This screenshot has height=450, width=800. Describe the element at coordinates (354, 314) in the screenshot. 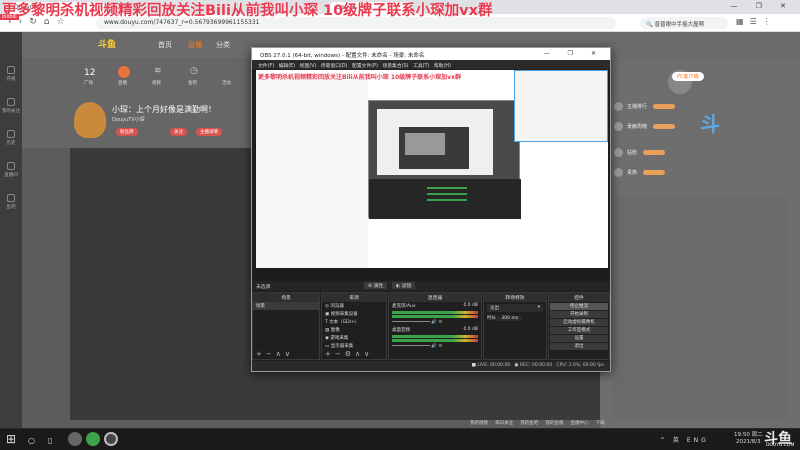

I see `source-item: ▣ 视频采集设备` at that location.